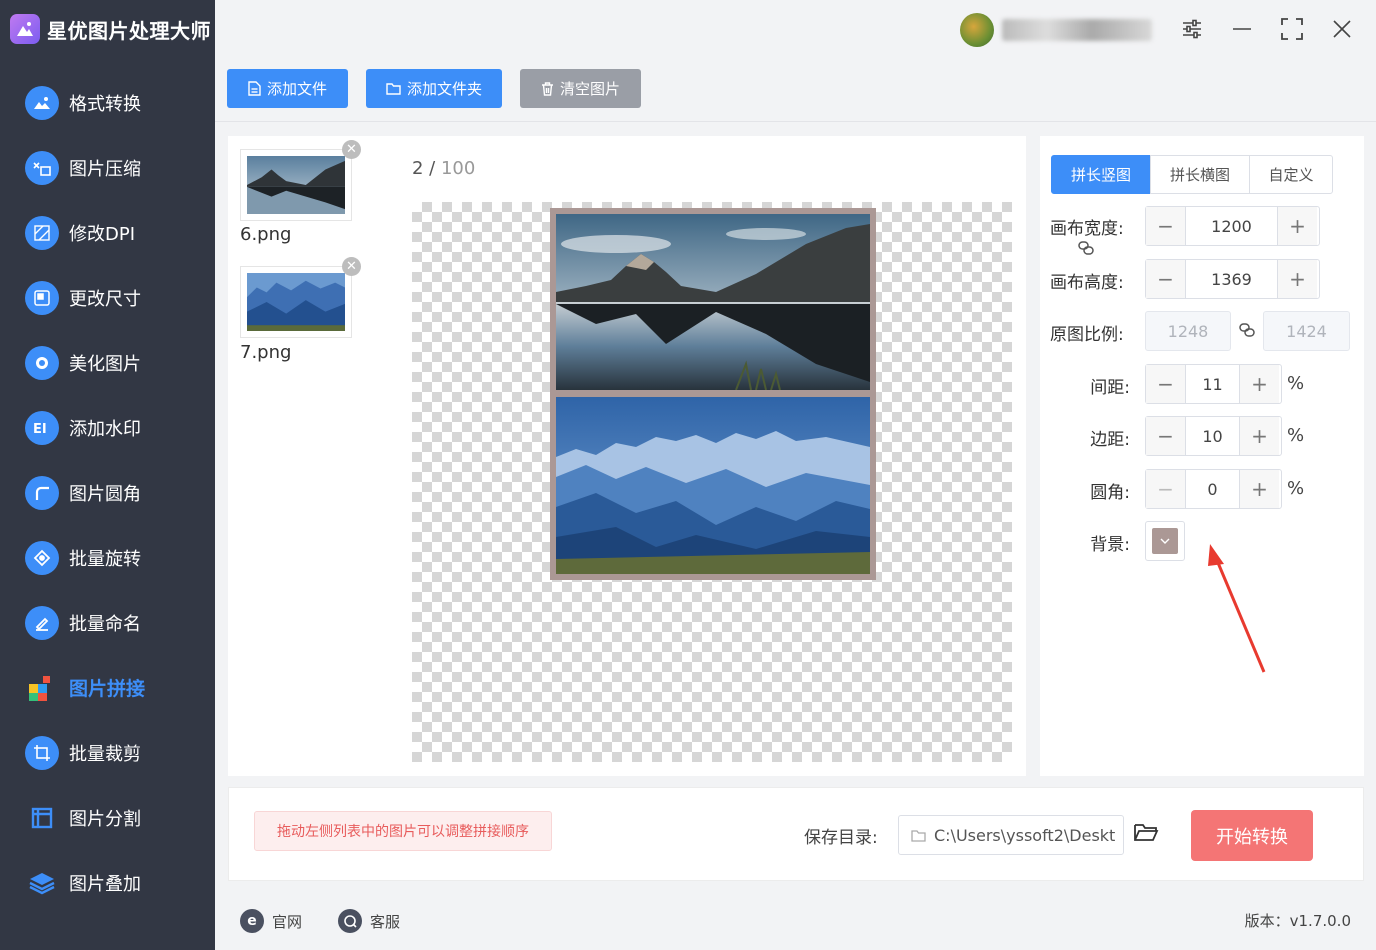 Image resolution: width=1376 pixels, height=950 pixels. Describe the element at coordinates (1077, 30) in the screenshot. I see `user-name-blurred` at that location.